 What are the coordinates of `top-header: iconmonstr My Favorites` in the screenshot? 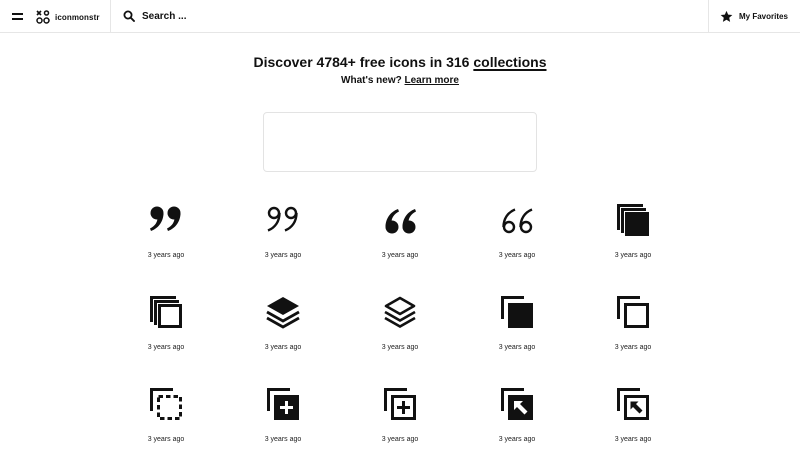 It's located at (400, 16).